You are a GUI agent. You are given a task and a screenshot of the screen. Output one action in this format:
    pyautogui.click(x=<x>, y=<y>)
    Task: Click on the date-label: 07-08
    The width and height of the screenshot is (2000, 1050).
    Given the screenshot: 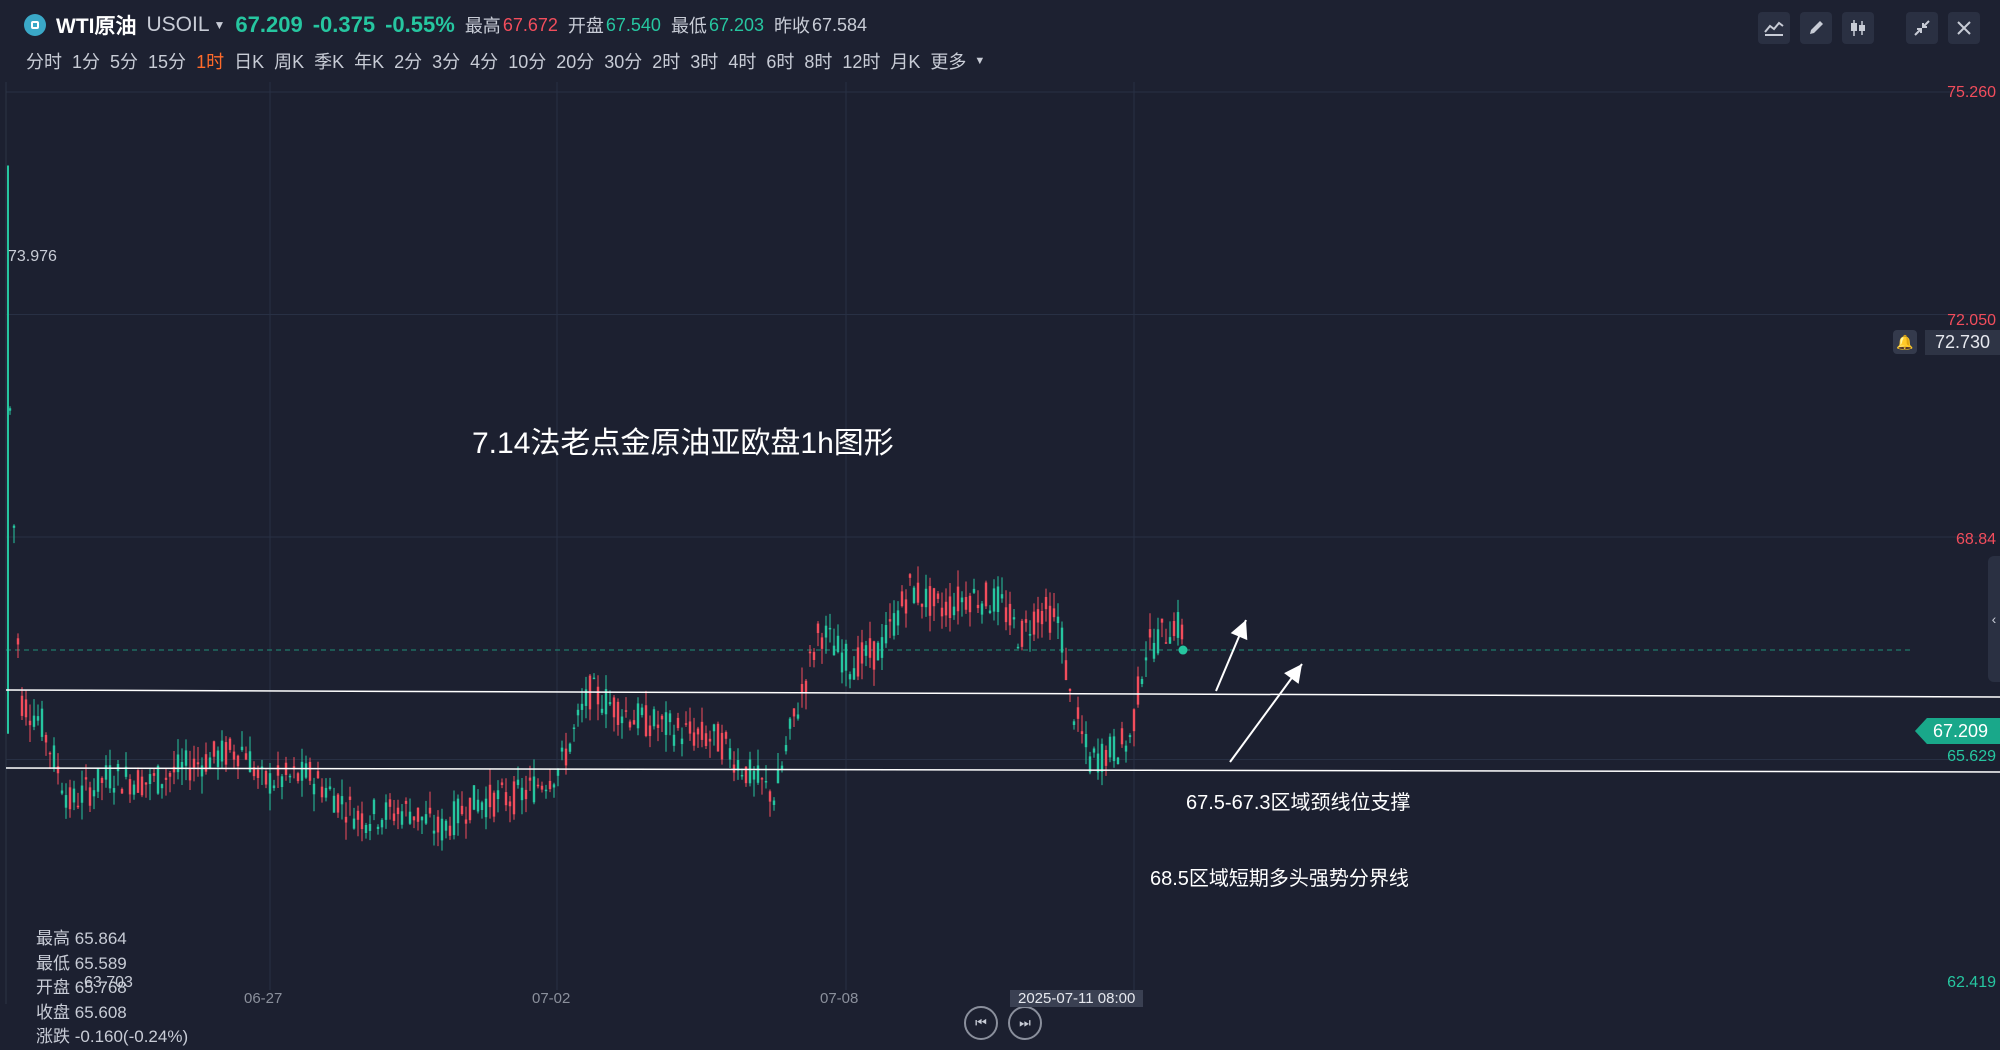 What is the action you would take?
    pyautogui.click(x=839, y=998)
    